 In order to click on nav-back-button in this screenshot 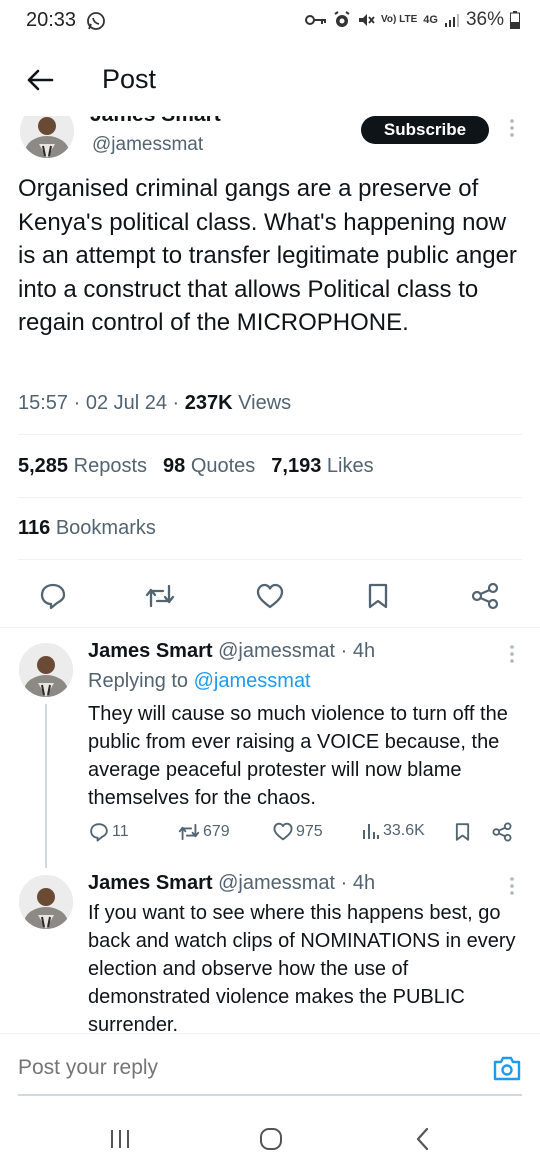, I will do `click(423, 1139)`.